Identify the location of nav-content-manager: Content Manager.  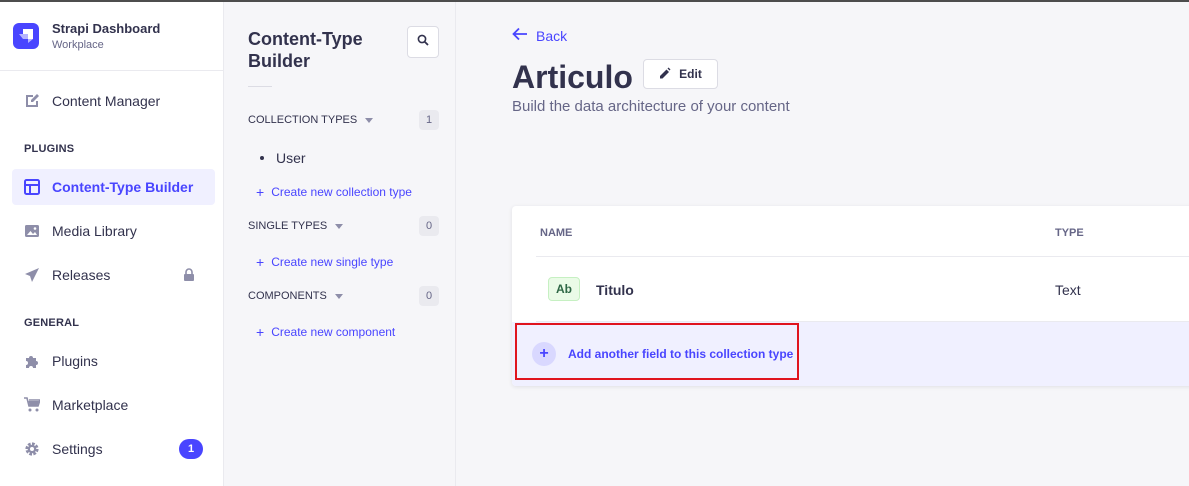
(113, 101).